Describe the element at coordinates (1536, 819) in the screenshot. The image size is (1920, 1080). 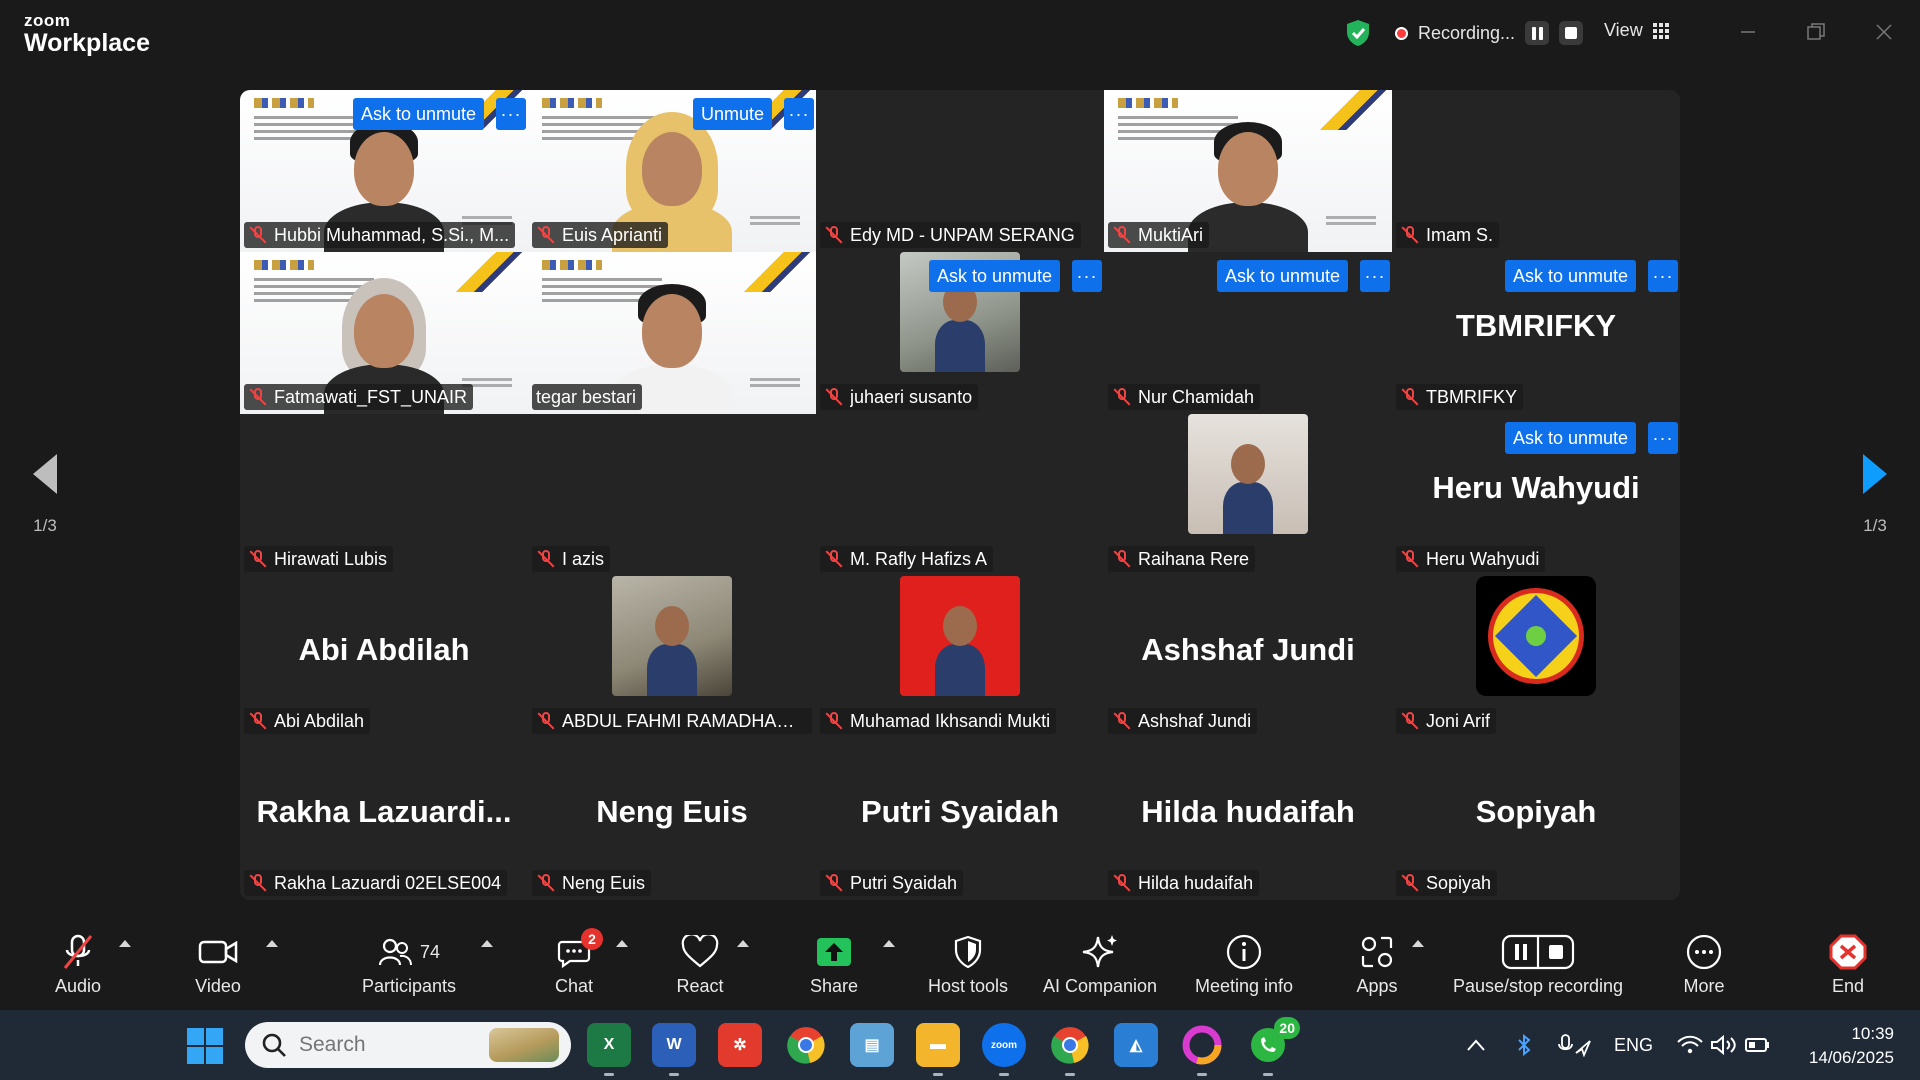
I see `participant-tile: Sopiyah Sopiyah` at that location.